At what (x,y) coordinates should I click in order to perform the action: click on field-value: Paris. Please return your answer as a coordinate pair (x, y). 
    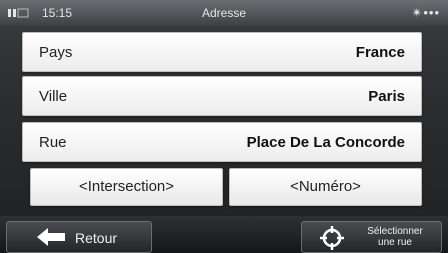
    Looking at the image, I should click on (386, 96).